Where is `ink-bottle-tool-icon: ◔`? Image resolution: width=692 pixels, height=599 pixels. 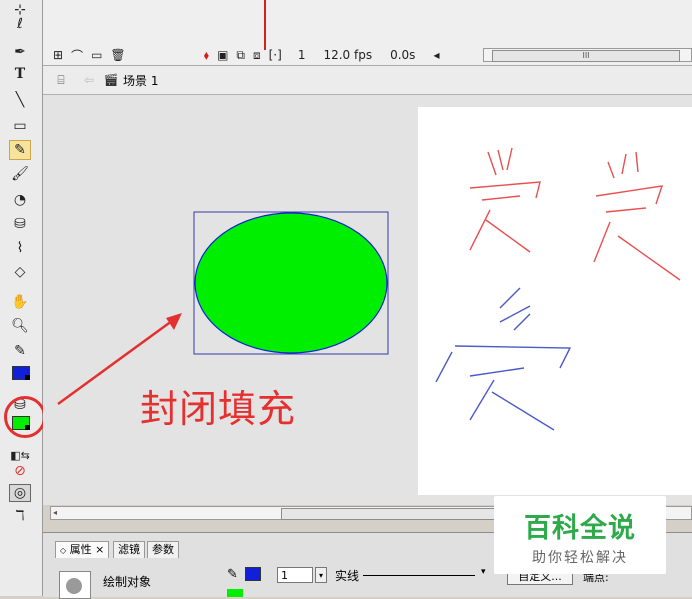
ink-bottle-tool-icon: ◔ is located at coordinates (20, 200).